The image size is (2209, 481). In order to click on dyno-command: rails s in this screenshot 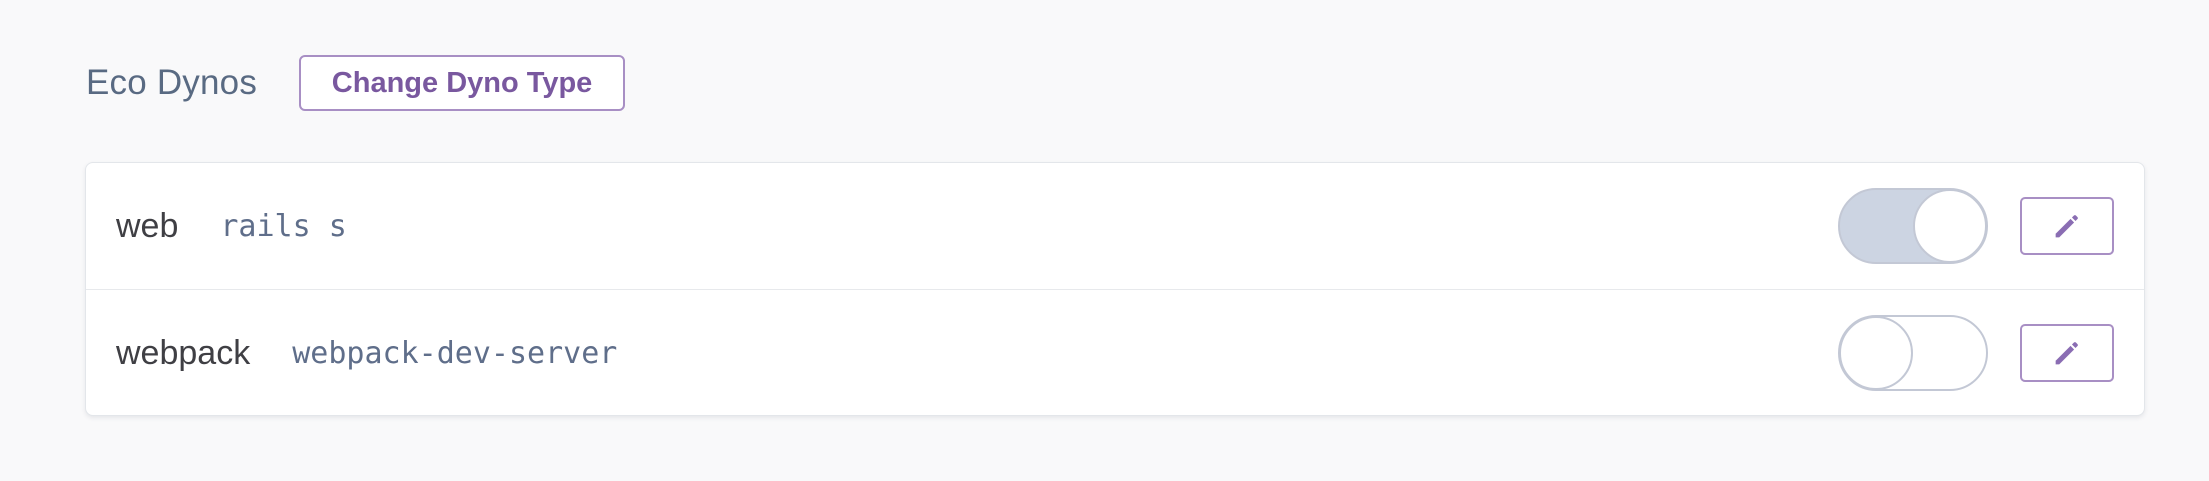, I will do `click(283, 226)`.